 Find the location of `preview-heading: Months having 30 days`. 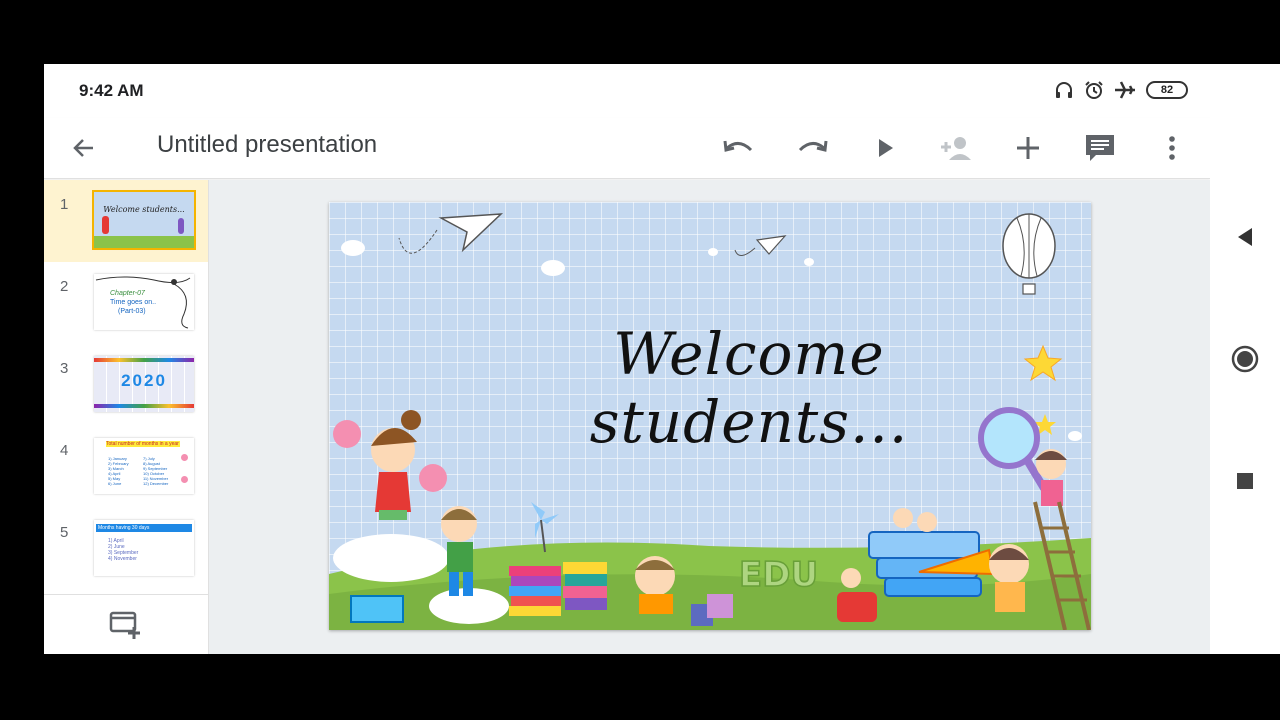

preview-heading: Months having 30 days is located at coordinates (144, 528).